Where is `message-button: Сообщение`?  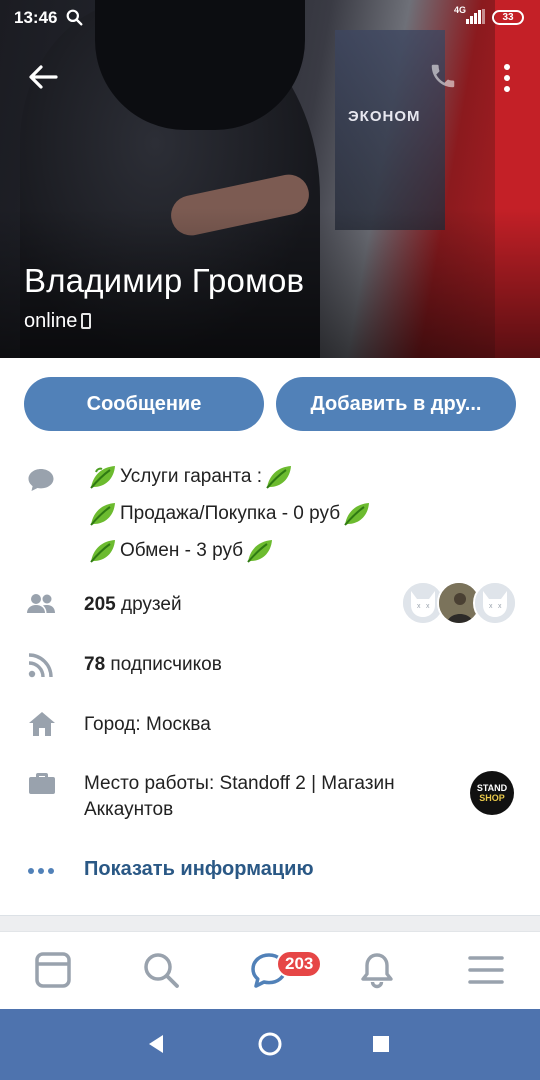
message-button: Сообщение is located at coordinates (144, 404).